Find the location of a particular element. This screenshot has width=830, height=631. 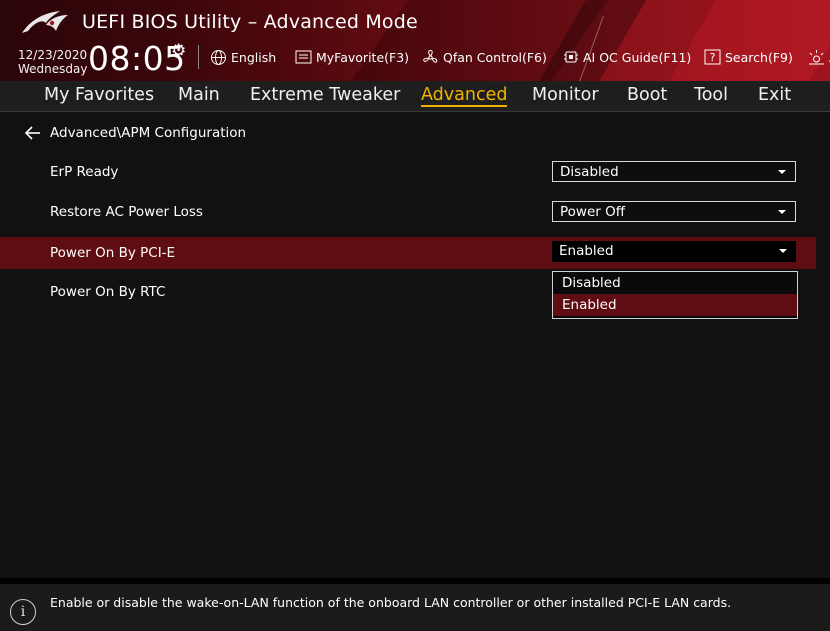

aura-button: A is located at coordinates (819, 57).